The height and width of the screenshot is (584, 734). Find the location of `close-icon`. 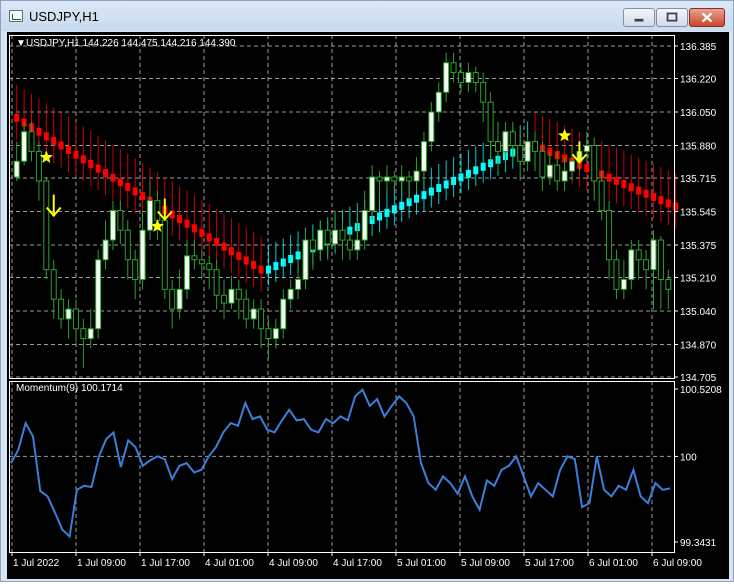

close-icon is located at coordinates (707, 17).